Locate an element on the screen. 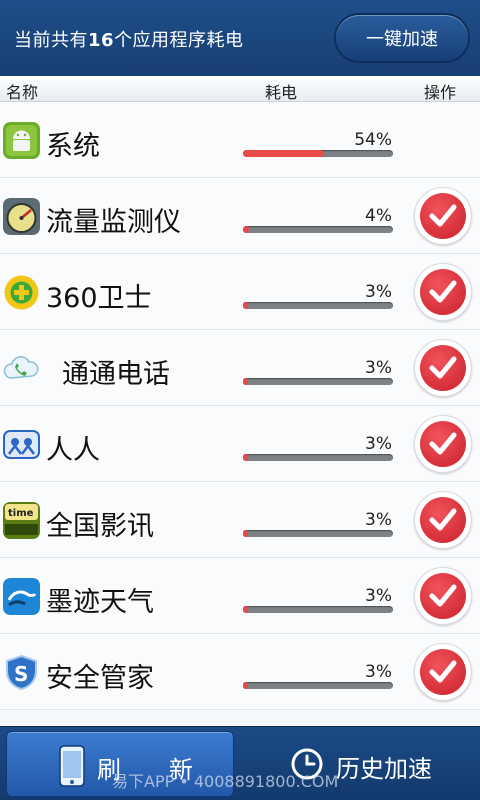  column-power: 耗电 is located at coordinates (281, 92).